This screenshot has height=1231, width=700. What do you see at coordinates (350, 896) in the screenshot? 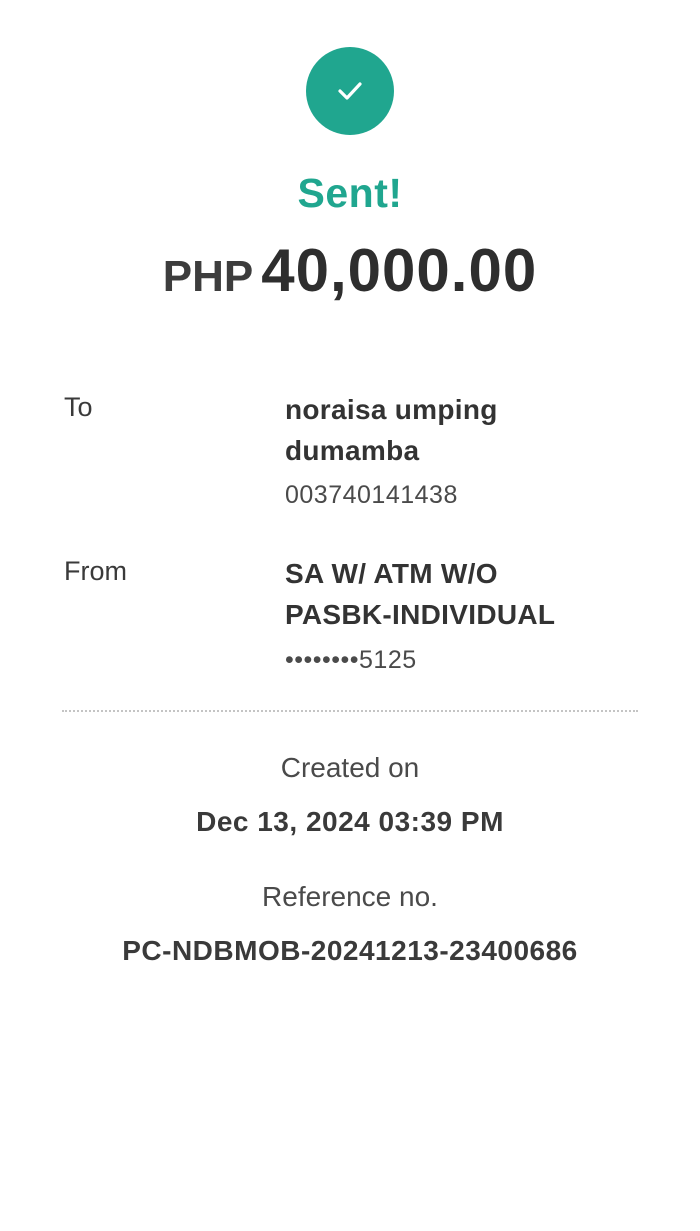
I see `reference-label: Reference no.` at bounding box center [350, 896].